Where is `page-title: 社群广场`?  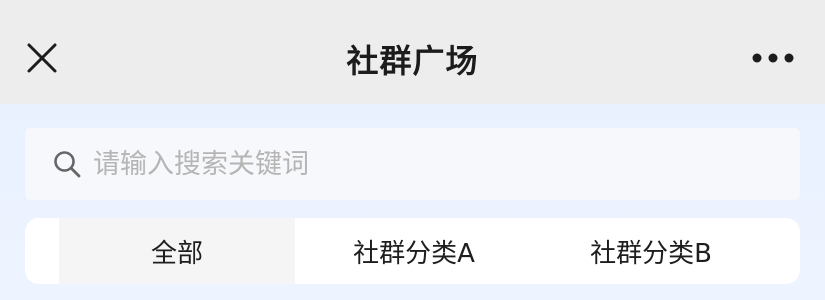 page-title: 社群广场 is located at coordinates (412, 61).